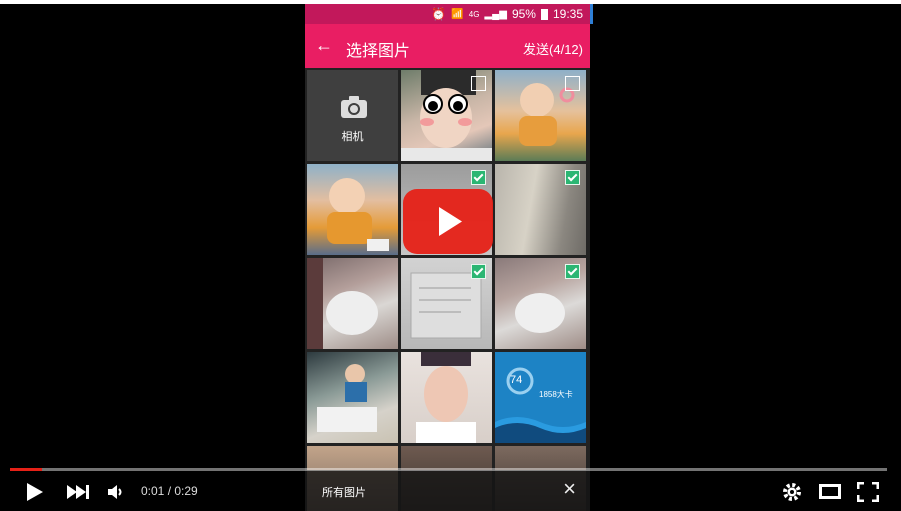 The image size is (901, 511). What do you see at coordinates (169, 491) in the screenshot?
I see `time-display: 0:01 / 0:29` at bounding box center [169, 491].